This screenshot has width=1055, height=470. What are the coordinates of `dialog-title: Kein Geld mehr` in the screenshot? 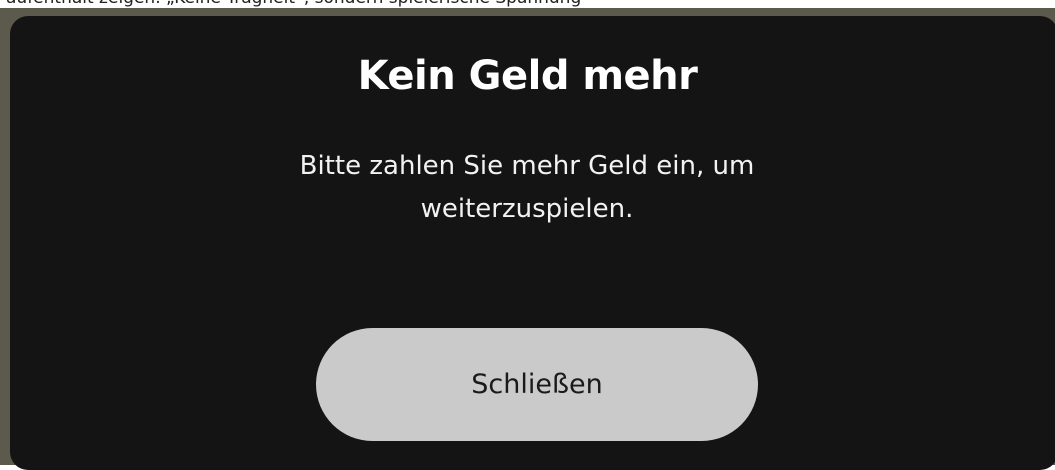 It's located at (527, 76).